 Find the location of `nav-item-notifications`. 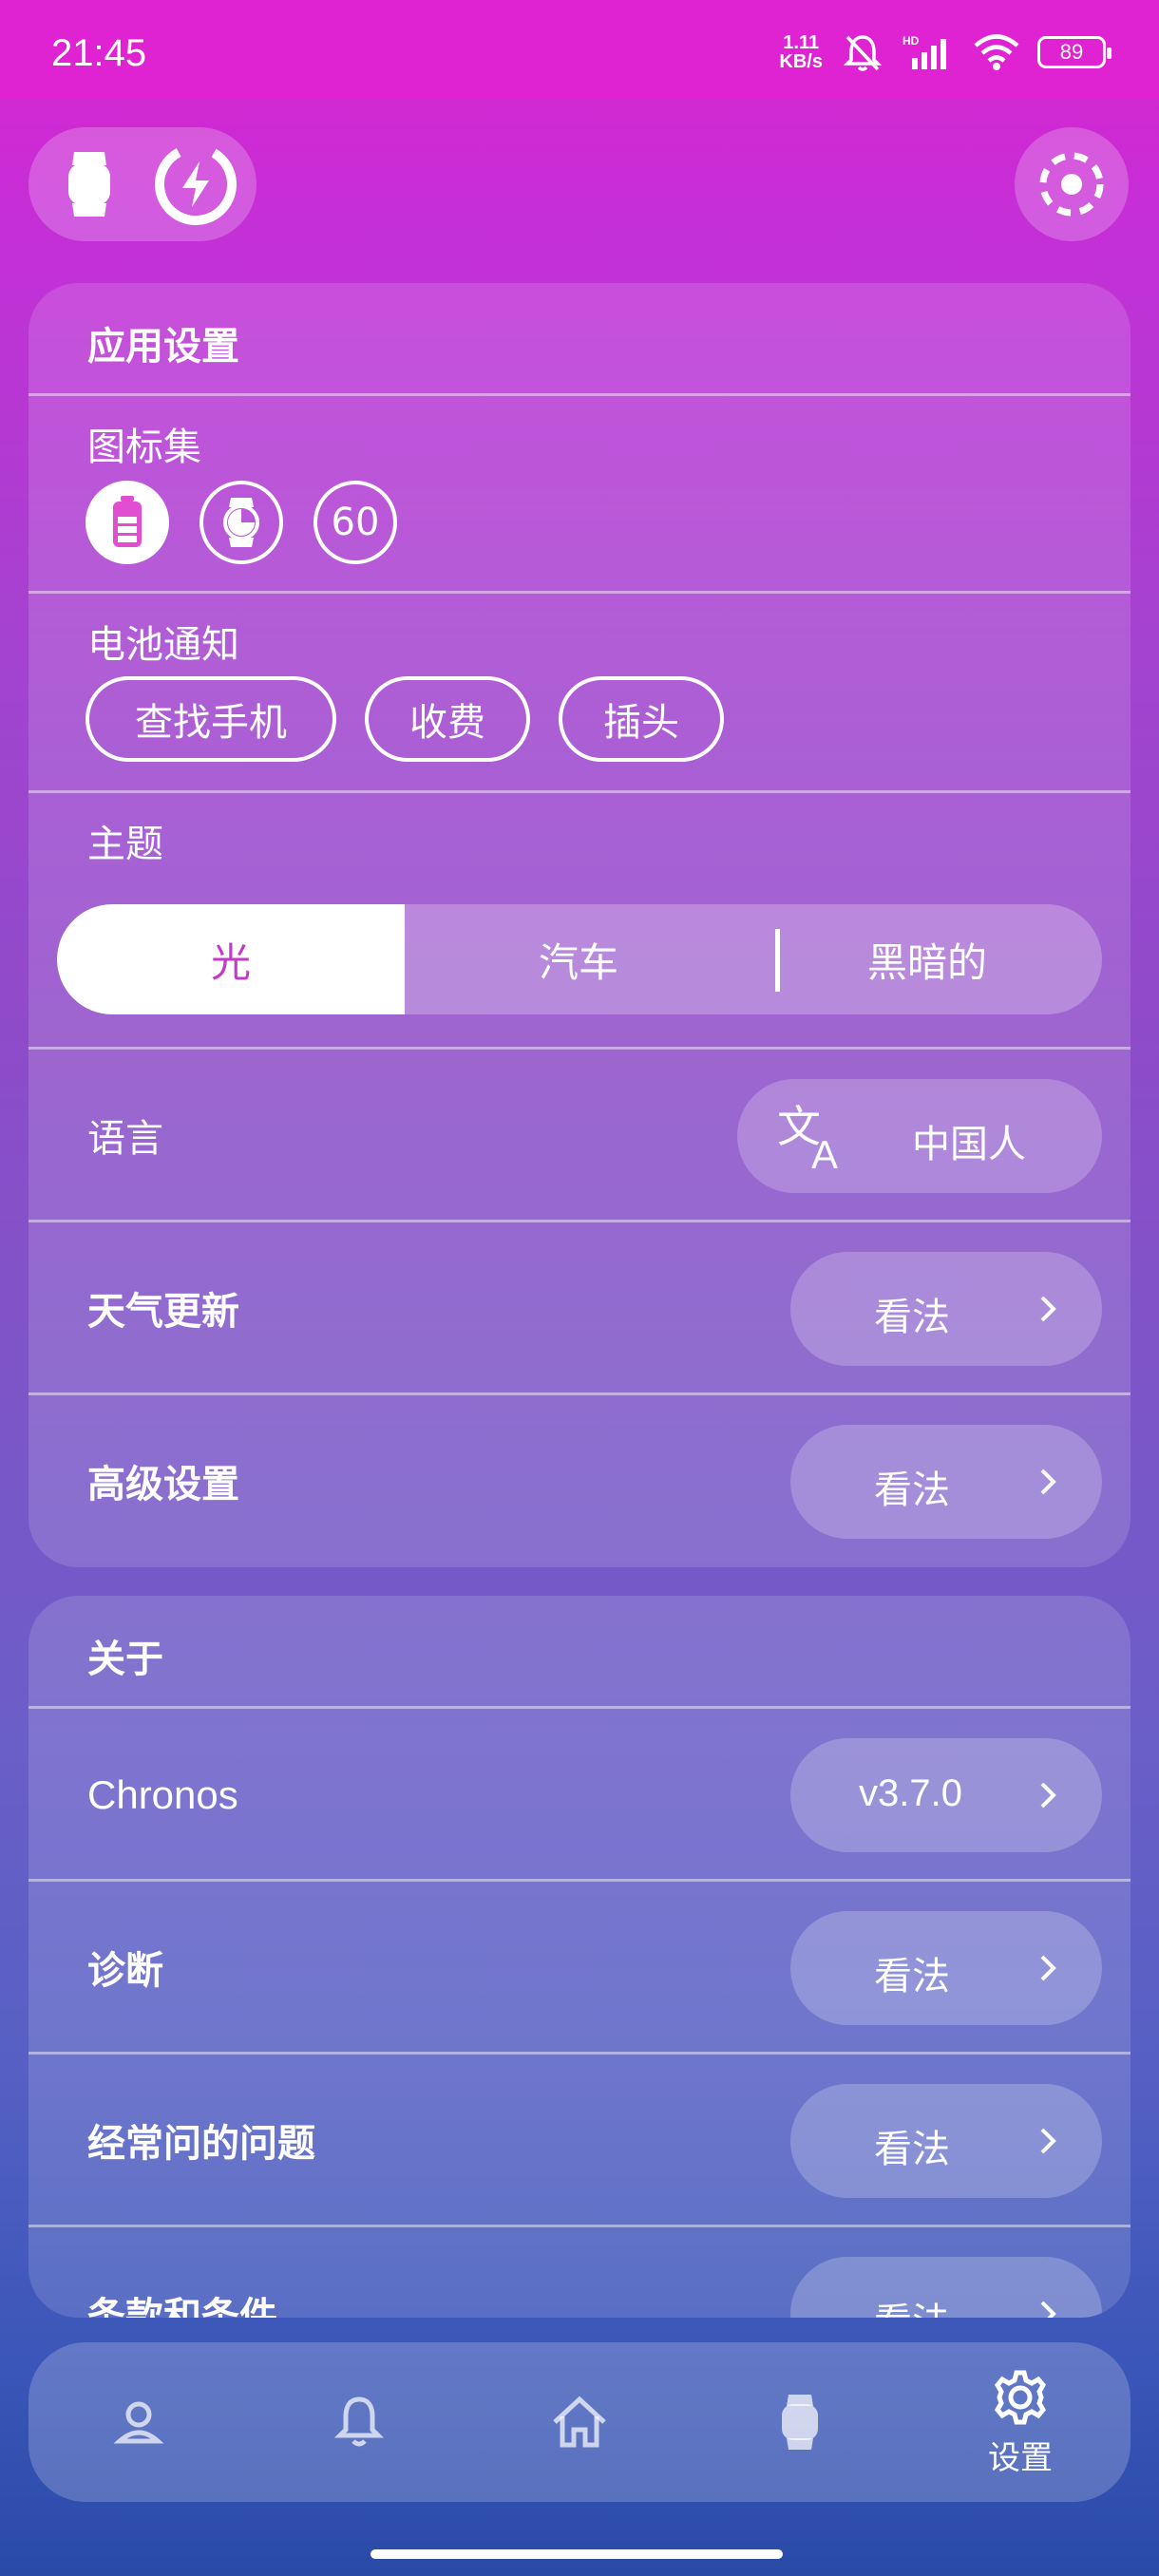

nav-item-notifications is located at coordinates (359, 2422).